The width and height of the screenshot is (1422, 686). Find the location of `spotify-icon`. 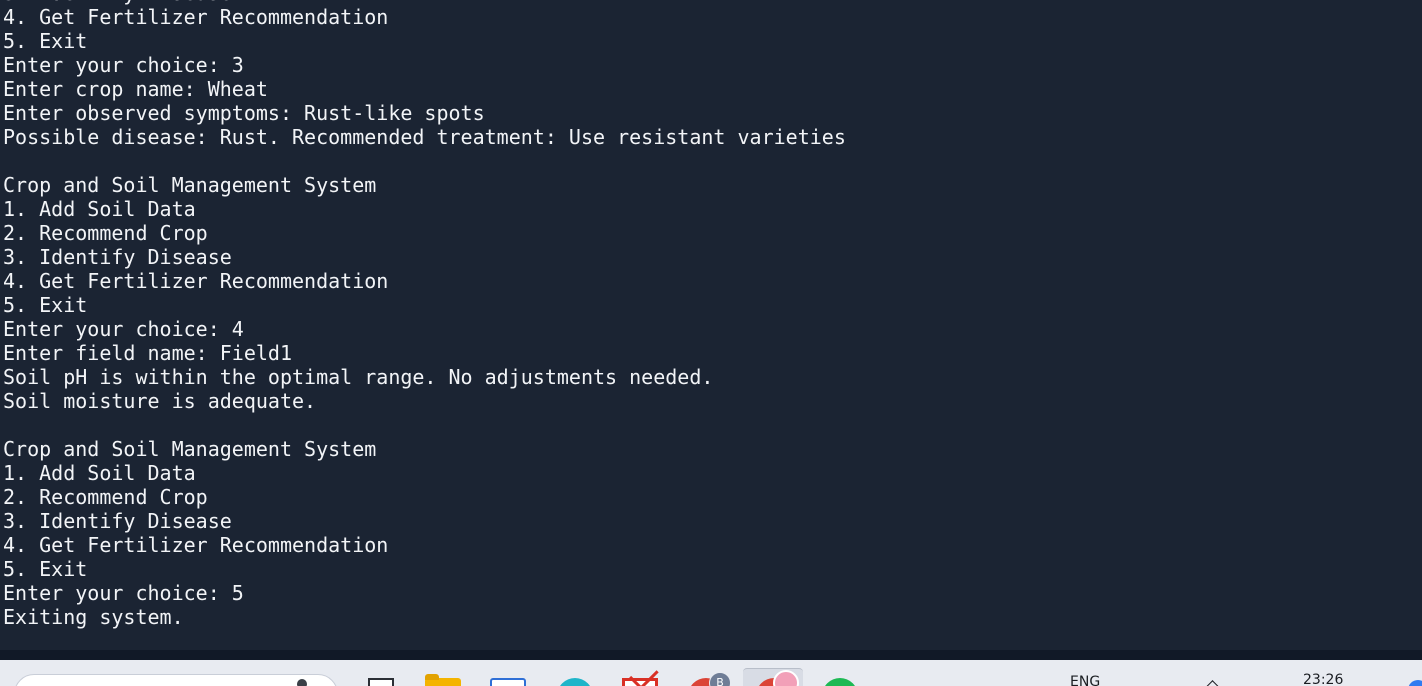

spotify-icon is located at coordinates (840, 682).